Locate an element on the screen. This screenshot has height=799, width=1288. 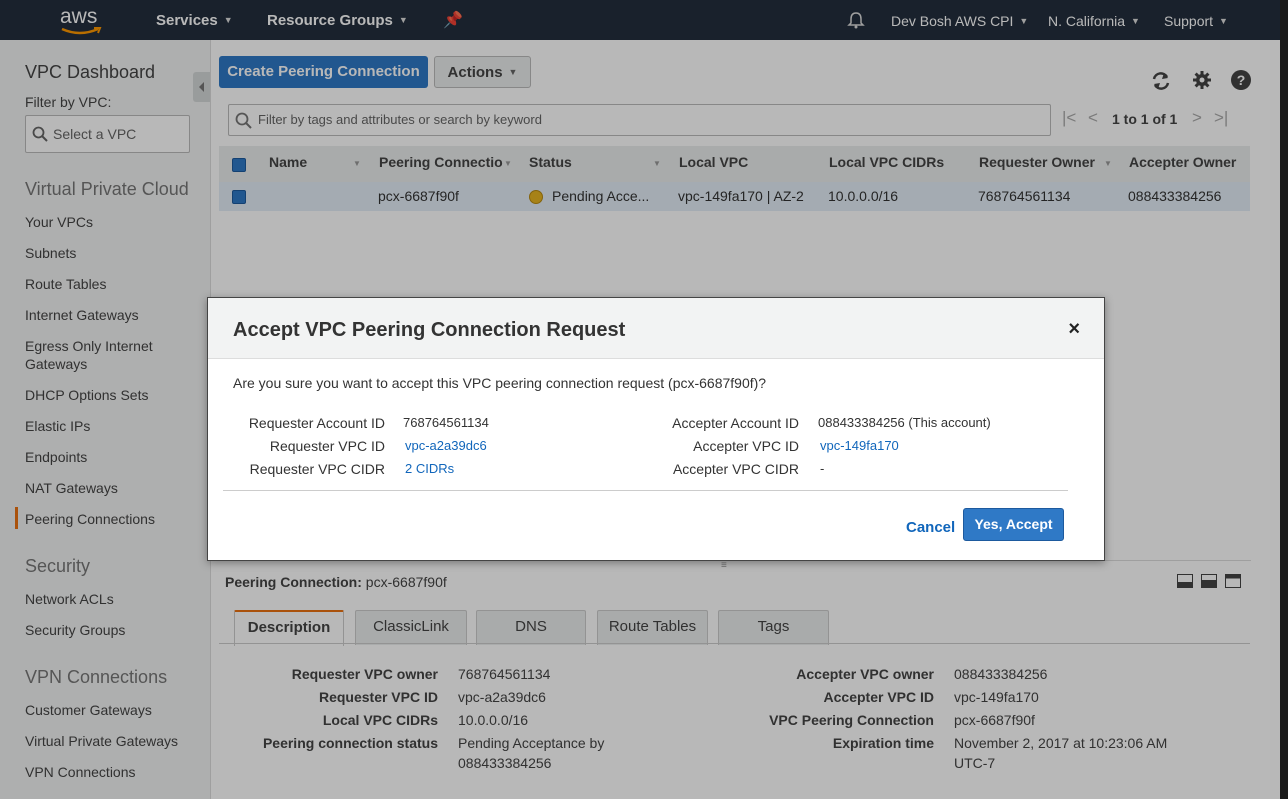
label-accepter-vpc-cidr: Accepter VPC CIDR is located at coordinates (735, 469).